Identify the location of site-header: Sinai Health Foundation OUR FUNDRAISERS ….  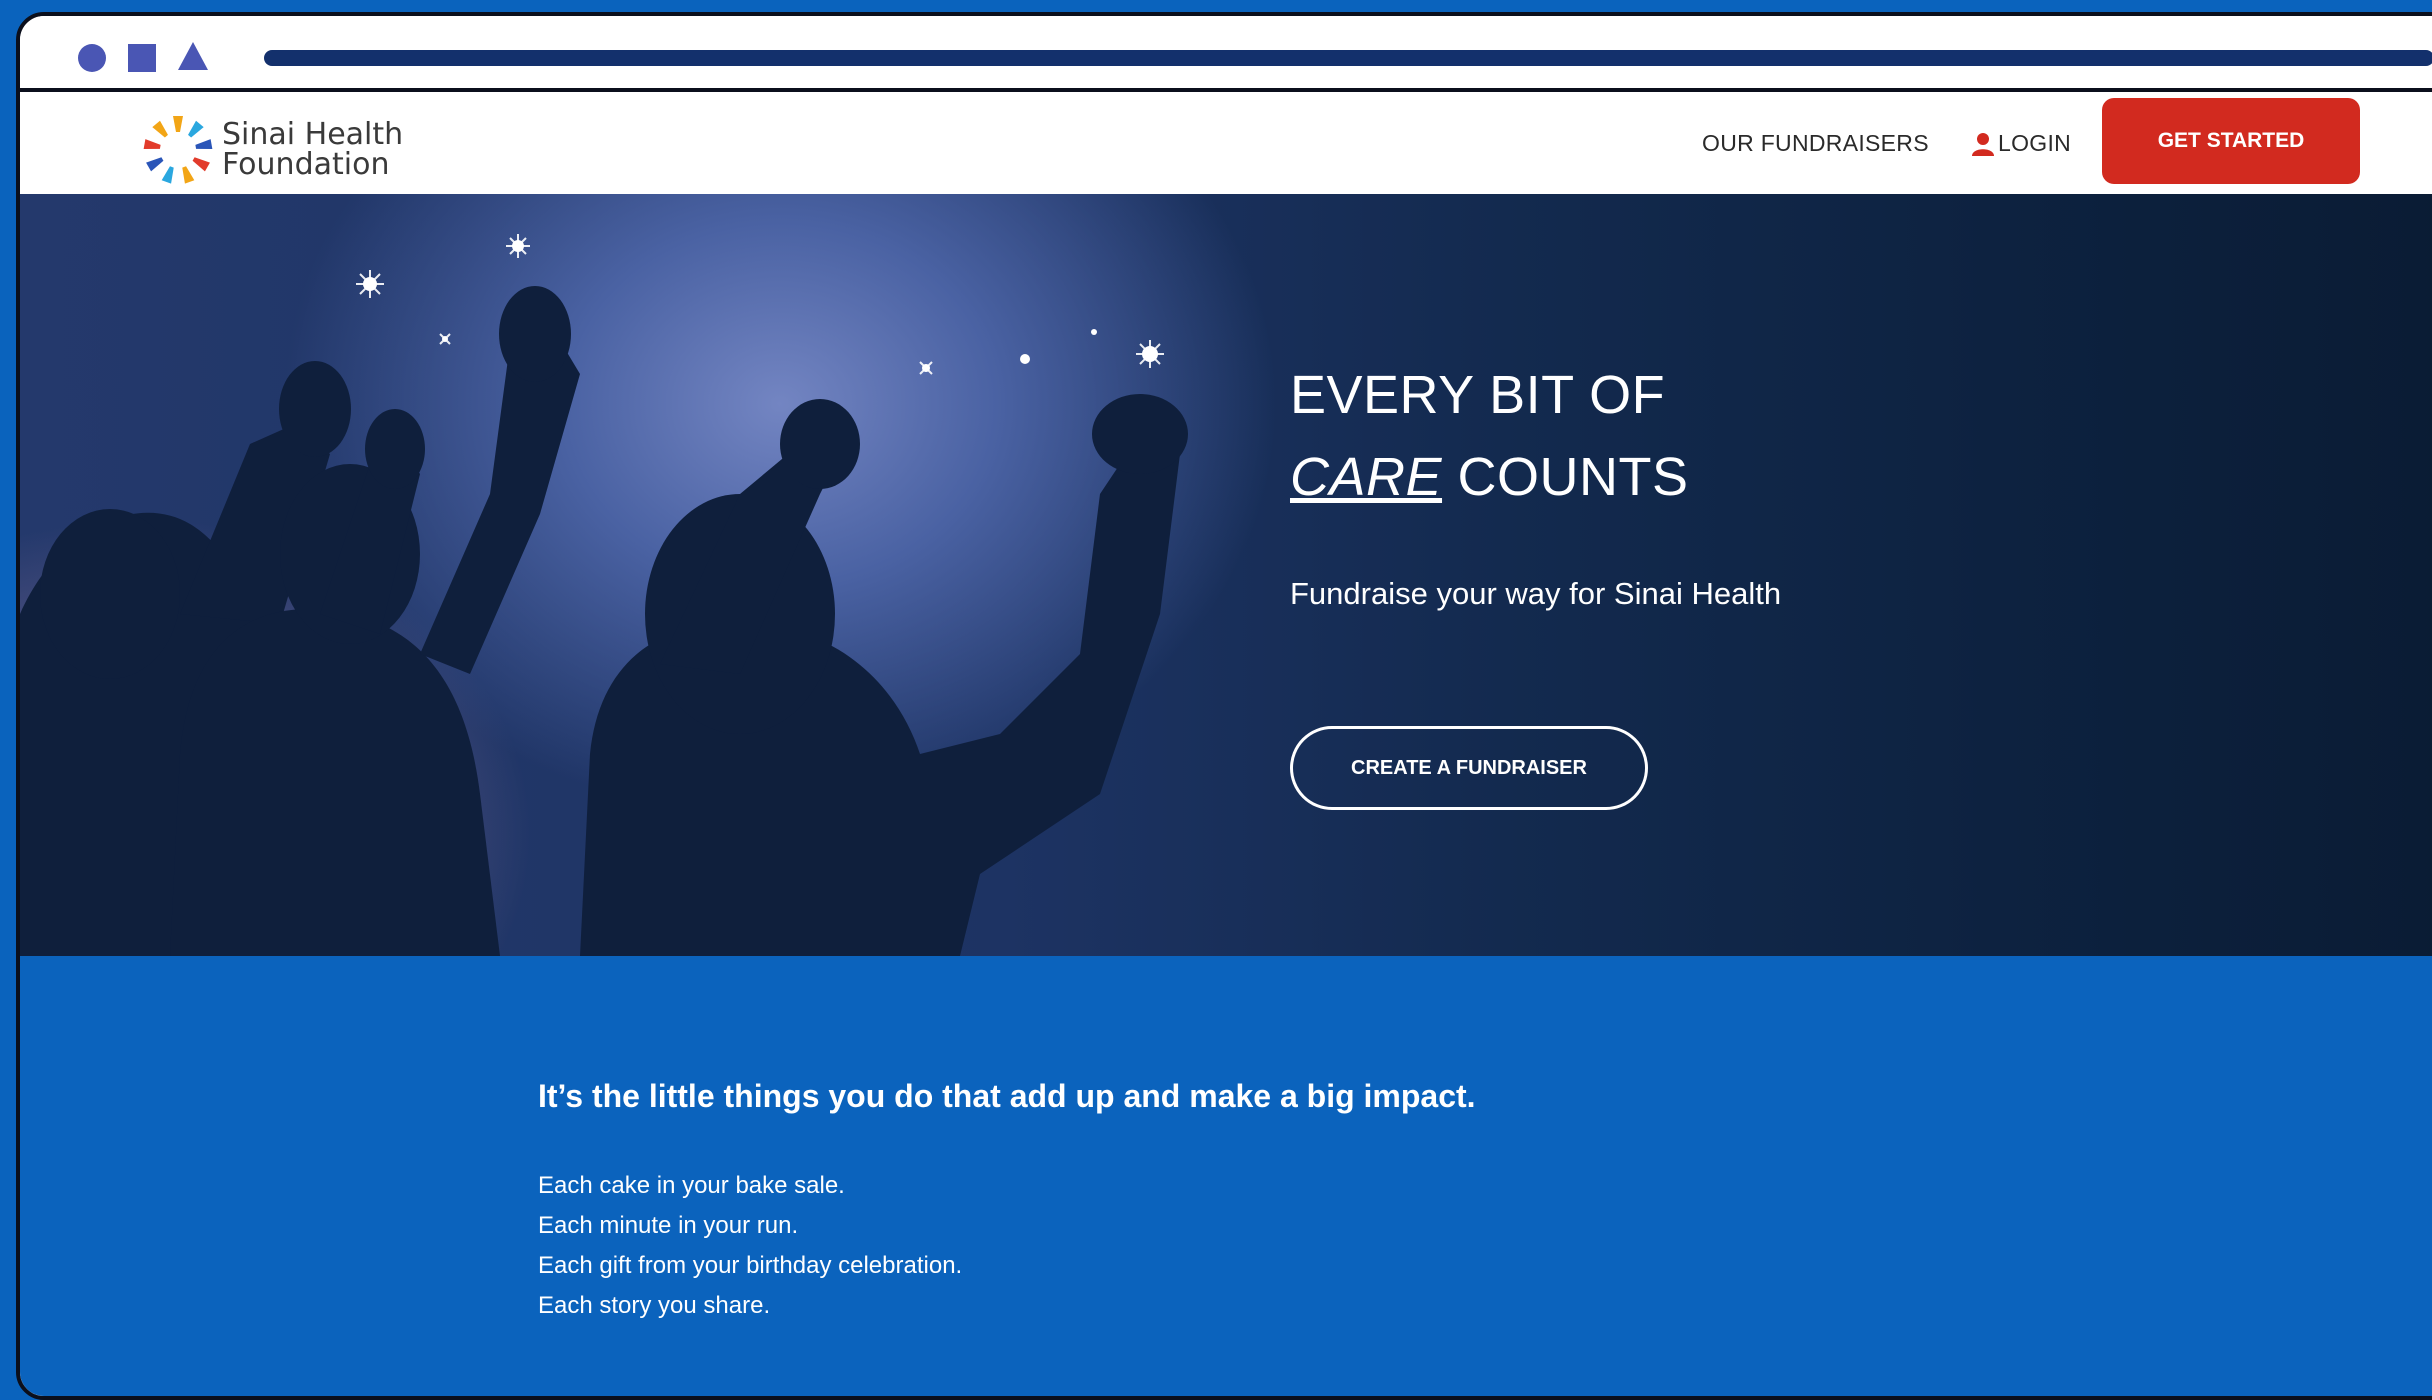
(1226, 143).